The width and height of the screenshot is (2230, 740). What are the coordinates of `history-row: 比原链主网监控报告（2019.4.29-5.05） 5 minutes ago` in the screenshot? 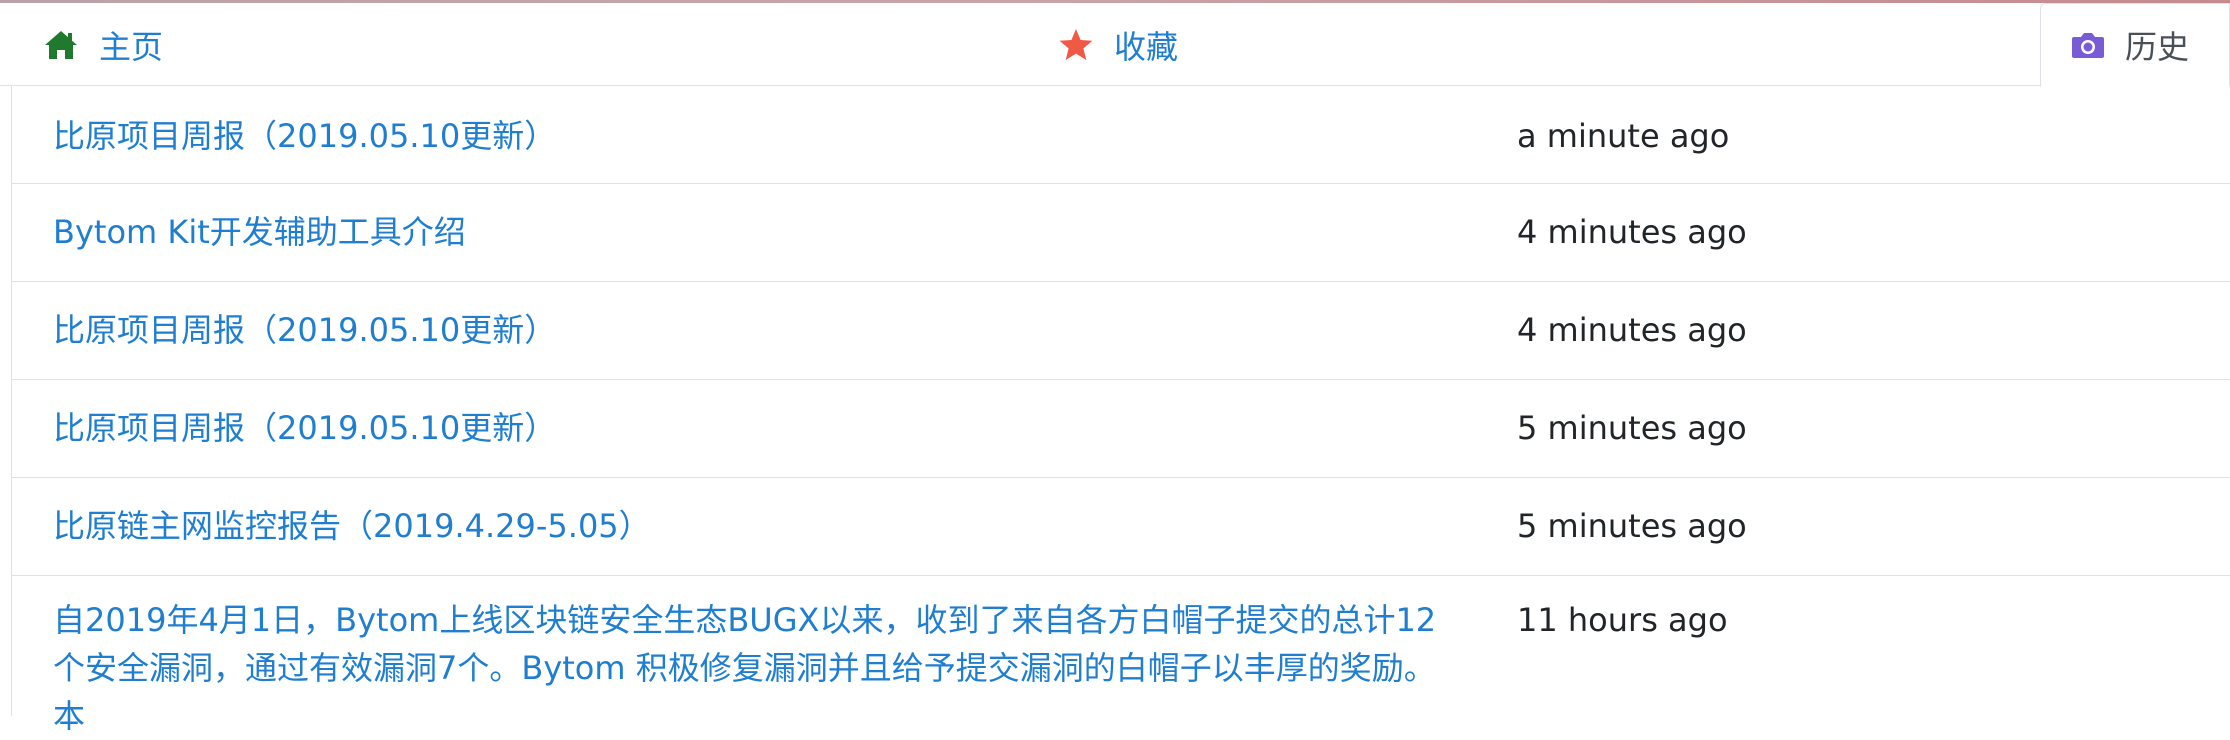 It's located at (1121, 527).